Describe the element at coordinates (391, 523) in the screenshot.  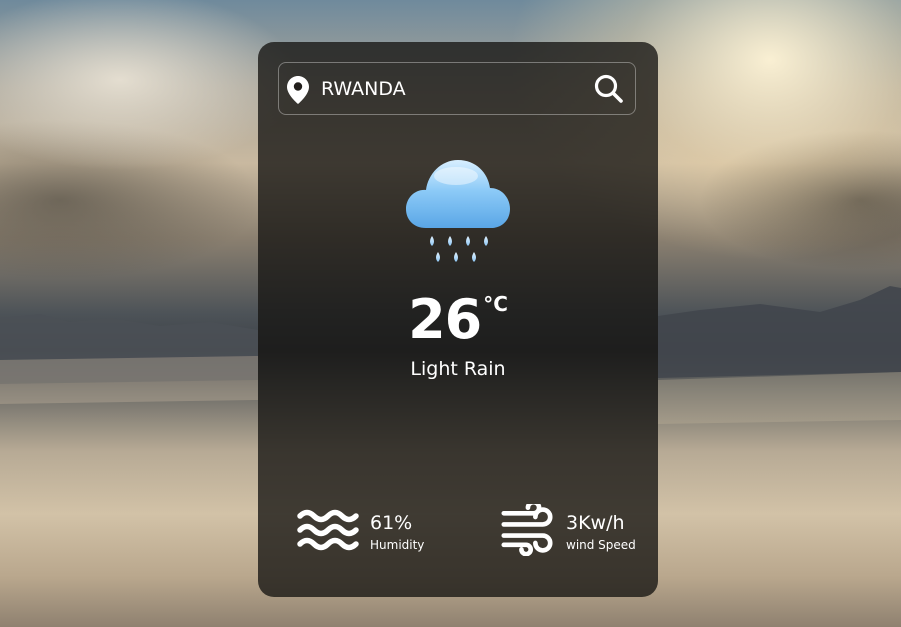
I see `humidity-value: 61%` at that location.